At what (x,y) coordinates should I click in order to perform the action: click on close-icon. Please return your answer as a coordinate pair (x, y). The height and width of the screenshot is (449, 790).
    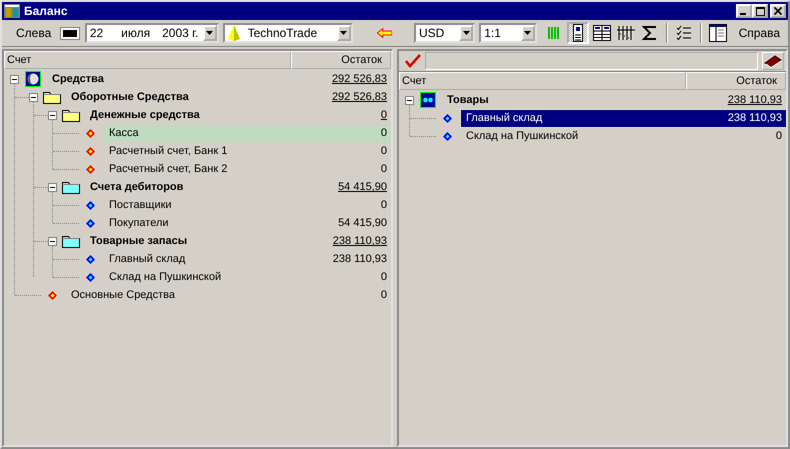
    Looking at the image, I should click on (778, 11).